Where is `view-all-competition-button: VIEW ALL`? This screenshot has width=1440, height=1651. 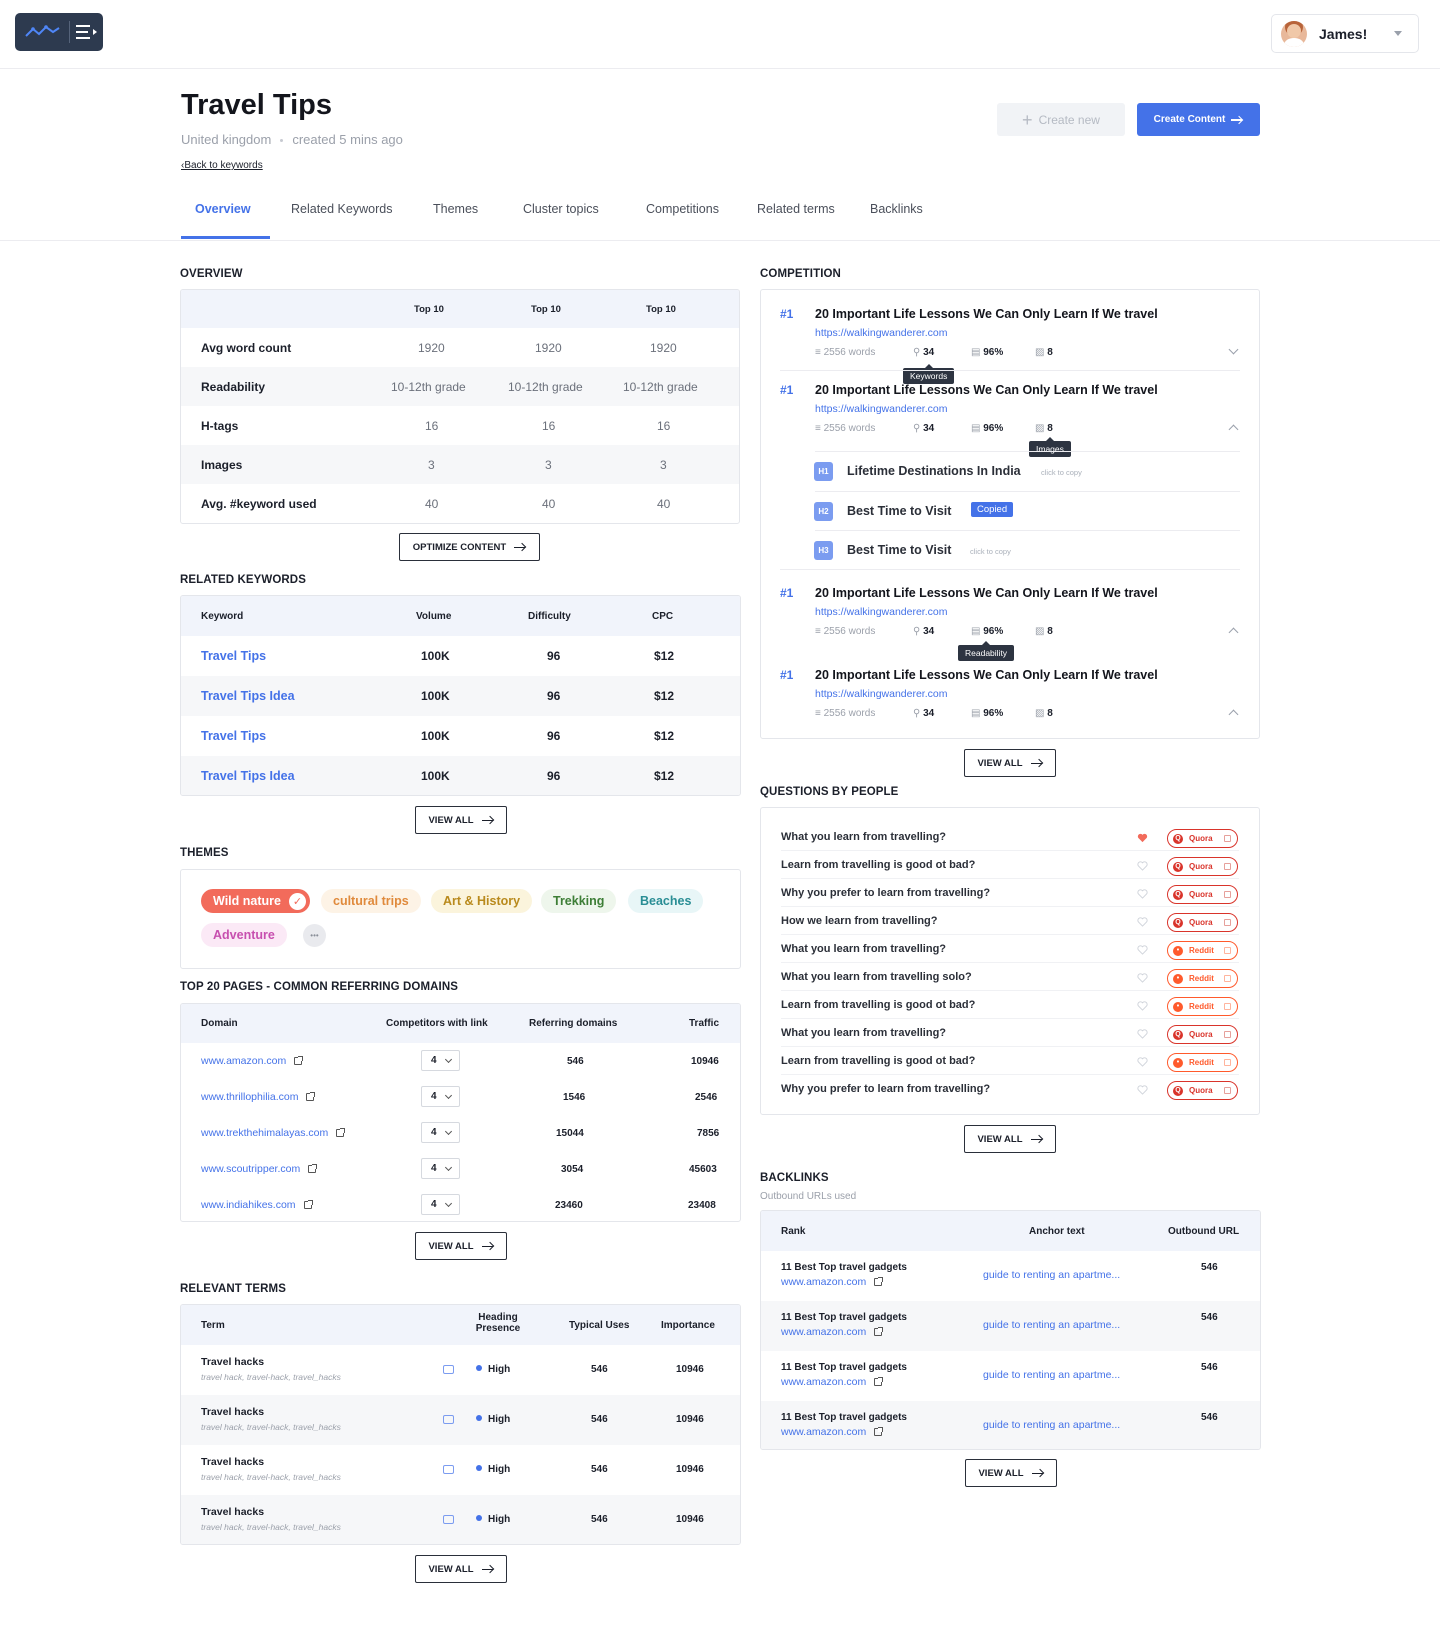 view-all-competition-button: VIEW ALL is located at coordinates (1010, 763).